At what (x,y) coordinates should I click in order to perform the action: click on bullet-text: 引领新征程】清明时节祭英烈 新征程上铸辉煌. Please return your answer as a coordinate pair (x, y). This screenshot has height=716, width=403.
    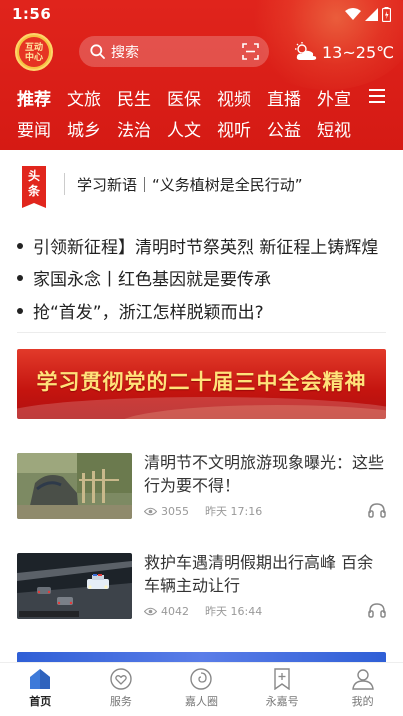
    Looking at the image, I should click on (206, 248).